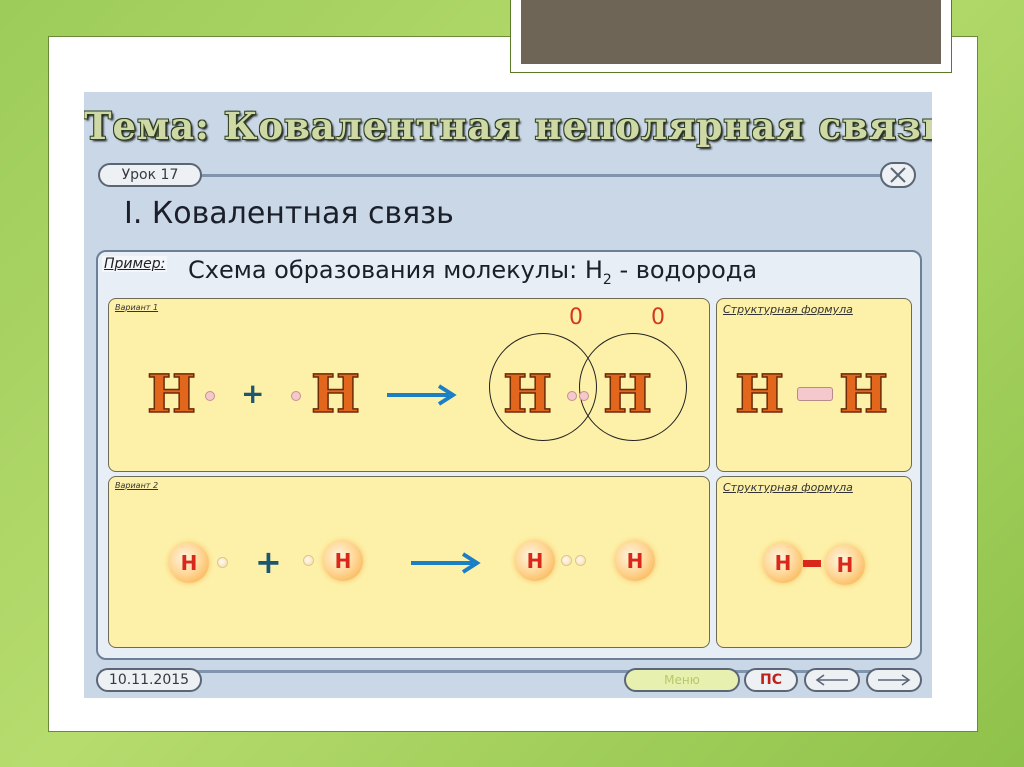  What do you see at coordinates (535, 561) in the screenshot?
I see `variant2-product1: H` at bounding box center [535, 561].